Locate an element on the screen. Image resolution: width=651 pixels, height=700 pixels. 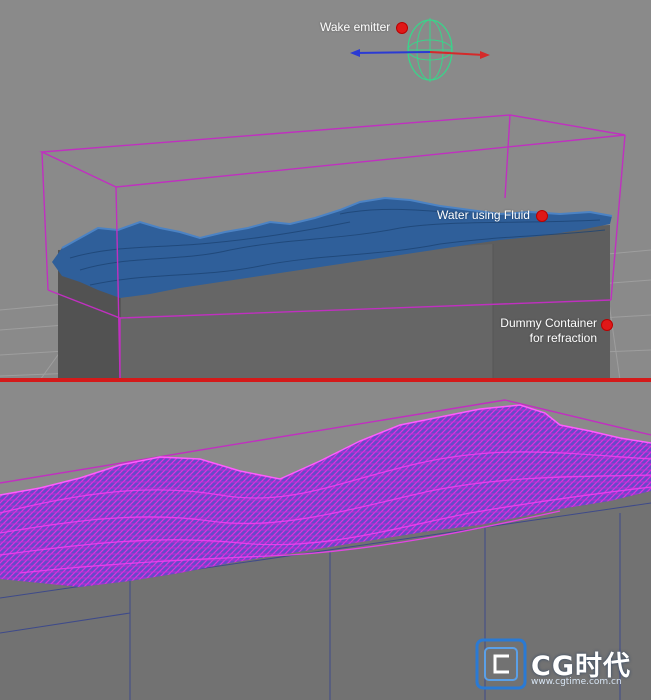
callout-wake-emitter: Wake emitter is located at coordinates (364, 27).